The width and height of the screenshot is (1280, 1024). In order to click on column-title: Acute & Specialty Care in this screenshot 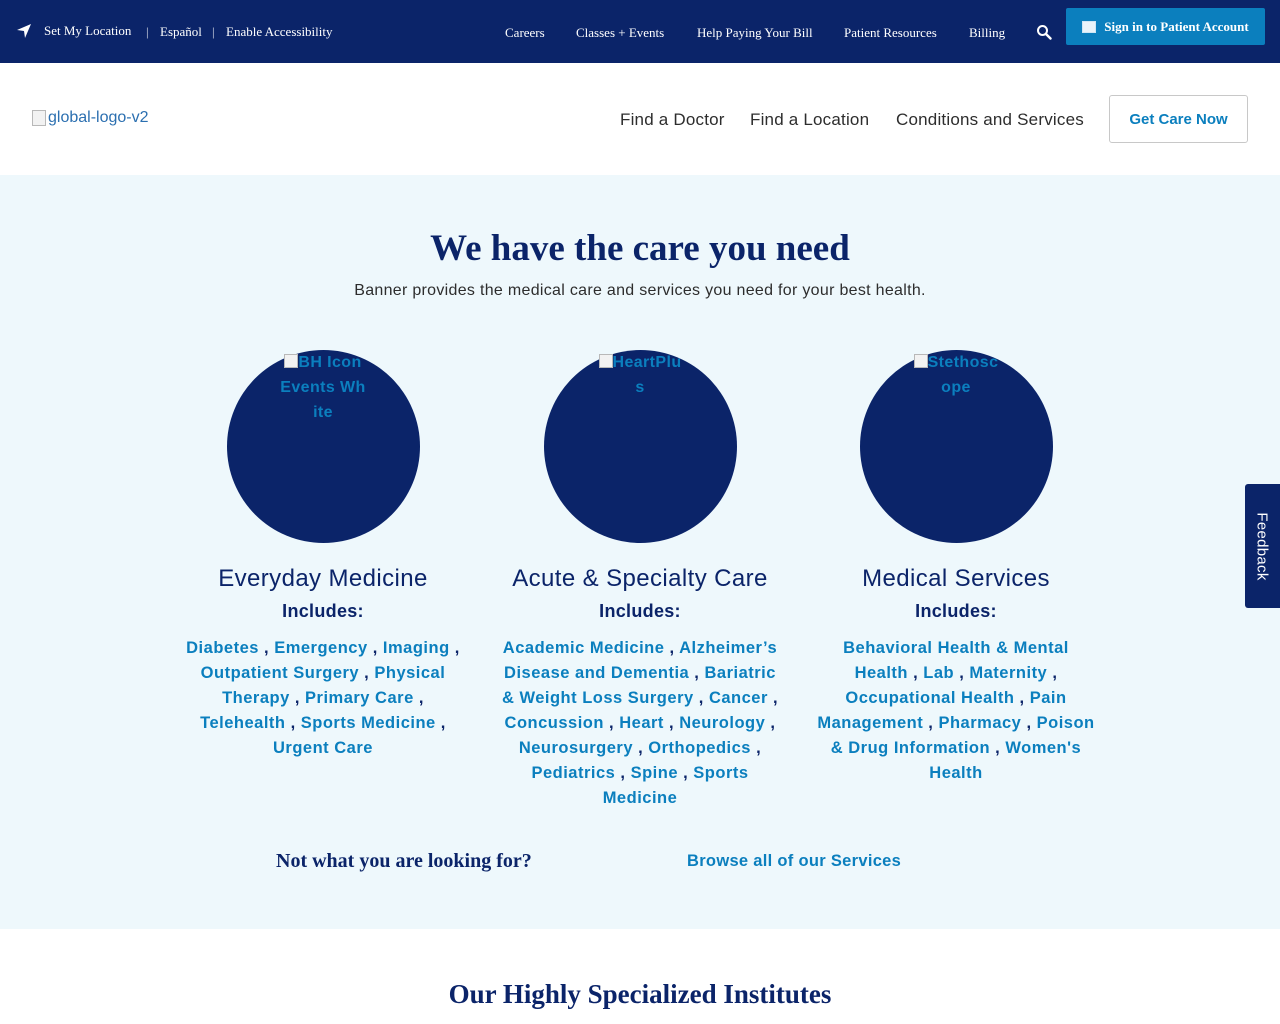, I will do `click(640, 578)`.